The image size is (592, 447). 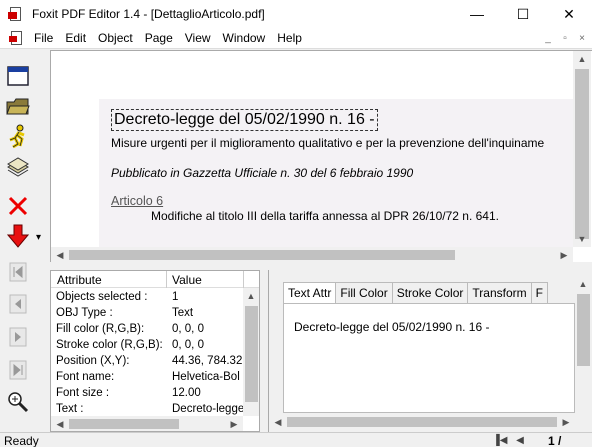 I want to click on value-column-header: Value, so click(x=187, y=280).